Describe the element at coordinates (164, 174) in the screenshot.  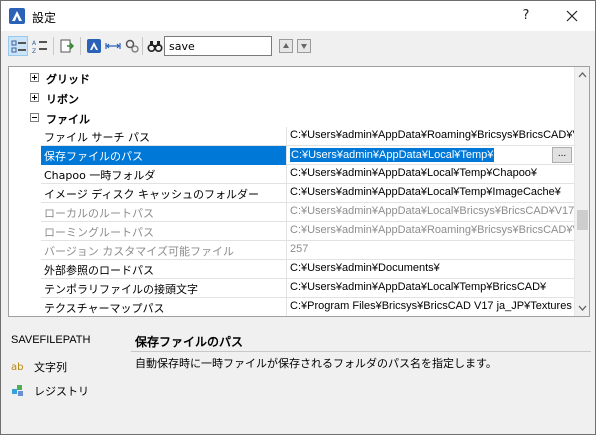
I see `property-name: Chapoo 一時フォルダ` at that location.